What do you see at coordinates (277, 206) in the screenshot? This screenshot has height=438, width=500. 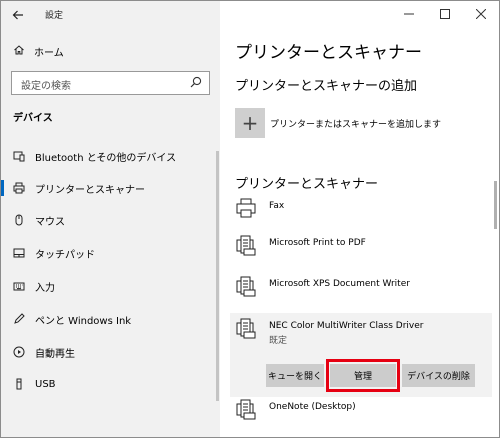 I see `printer-name: Fax` at bounding box center [277, 206].